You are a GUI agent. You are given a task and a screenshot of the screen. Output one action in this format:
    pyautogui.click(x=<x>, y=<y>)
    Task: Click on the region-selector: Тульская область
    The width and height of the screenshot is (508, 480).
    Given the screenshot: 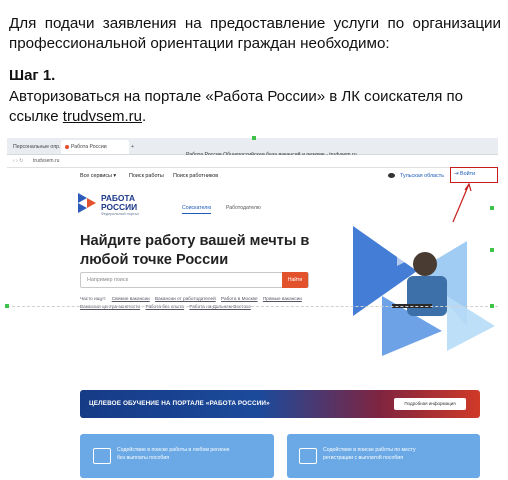 What is the action you would take?
    pyautogui.click(x=422, y=176)
    